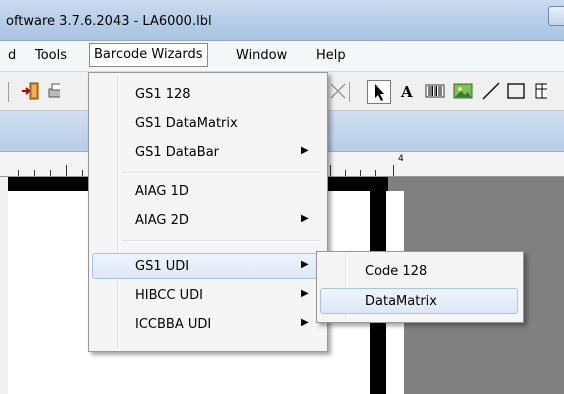 This screenshot has height=394, width=564. I want to click on menu-item-gs1-udi: GS1 UDI ▶, so click(207, 266).